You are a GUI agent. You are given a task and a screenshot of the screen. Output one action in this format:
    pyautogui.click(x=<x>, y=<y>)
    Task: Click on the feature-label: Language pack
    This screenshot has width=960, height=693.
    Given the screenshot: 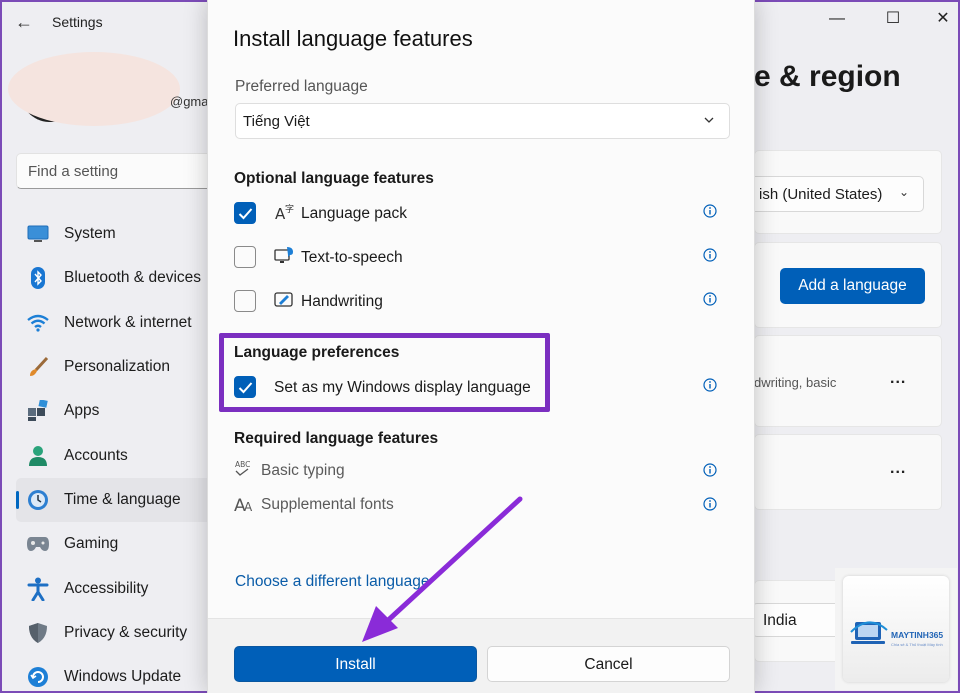 What is the action you would take?
    pyautogui.click(x=354, y=213)
    